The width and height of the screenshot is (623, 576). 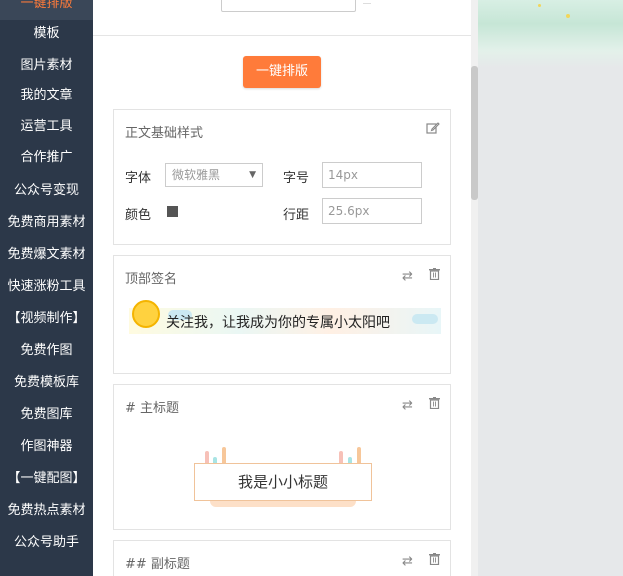 I want to click on signature-text: 关注我，让我成为你的专属小太阳吧, so click(x=278, y=323).